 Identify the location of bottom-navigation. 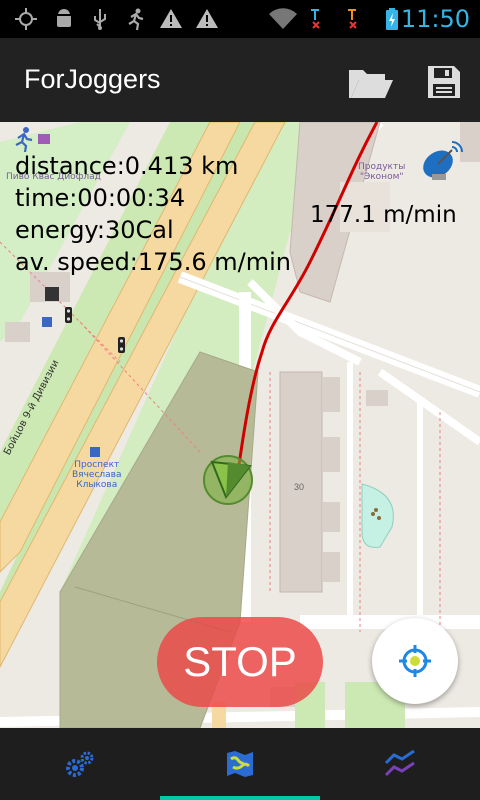
(240, 764).